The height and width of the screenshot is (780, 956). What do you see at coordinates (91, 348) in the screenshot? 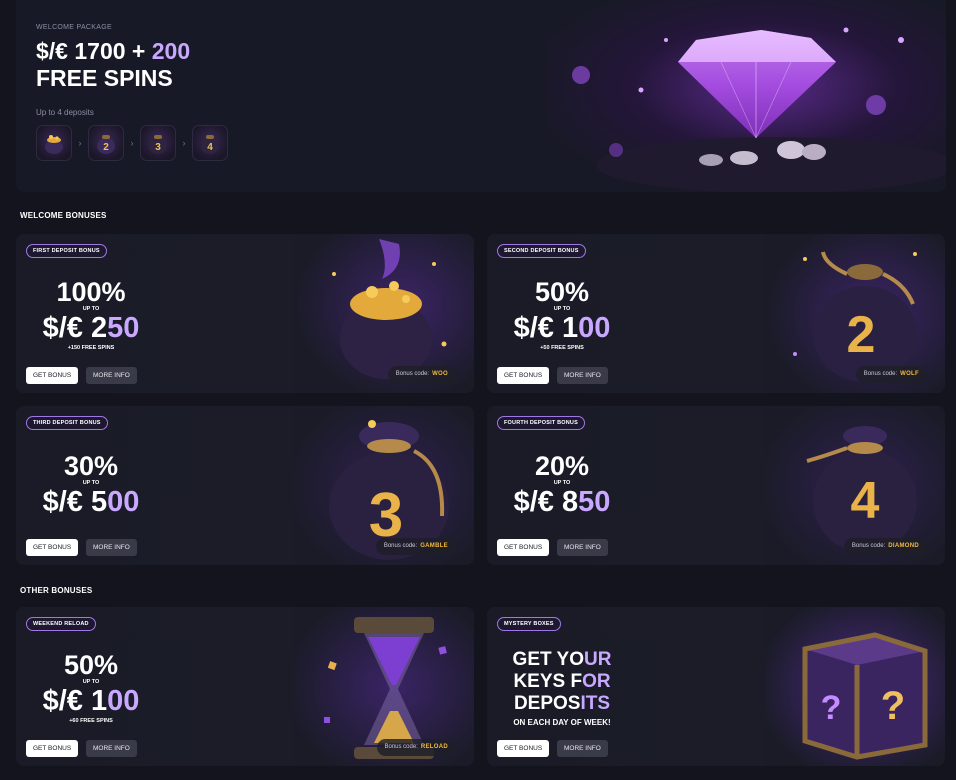
I see `offer-free-spins: +150 FREE SPINS` at bounding box center [91, 348].